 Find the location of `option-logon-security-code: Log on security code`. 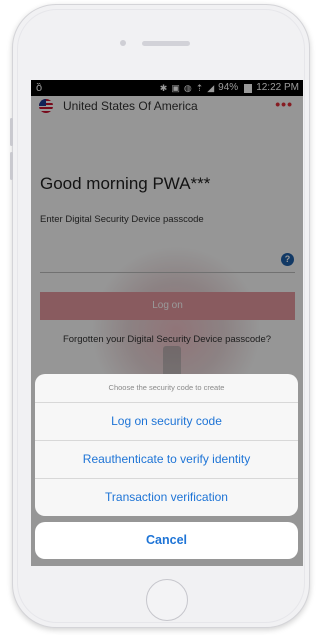

option-logon-security-code: Log on security code is located at coordinates (166, 422).